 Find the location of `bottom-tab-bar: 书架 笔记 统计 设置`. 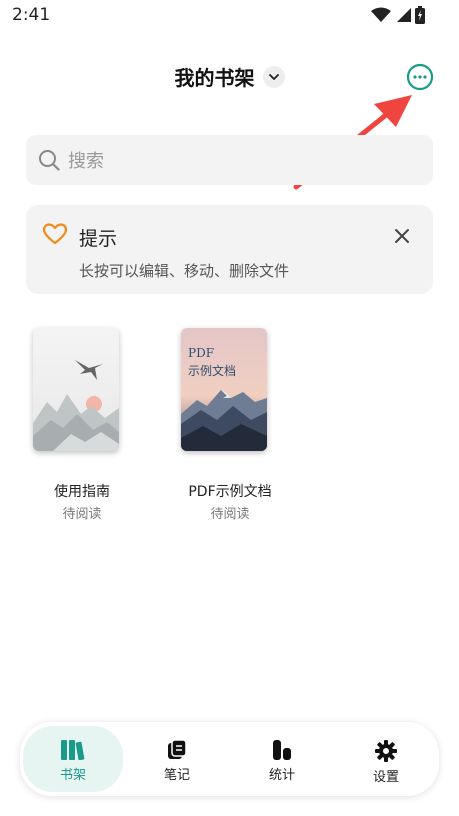

bottom-tab-bar: 书架 笔记 统计 设置 is located at coordinates (229, 759).